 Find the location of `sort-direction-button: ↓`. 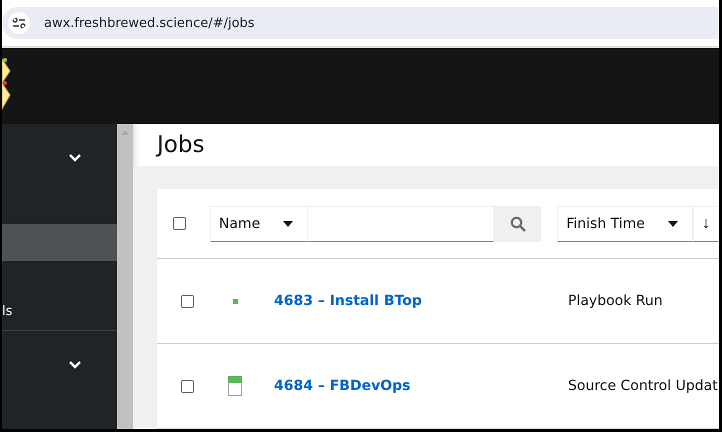

sort-direction-button: ↓ is located at coordinates (706, 224).